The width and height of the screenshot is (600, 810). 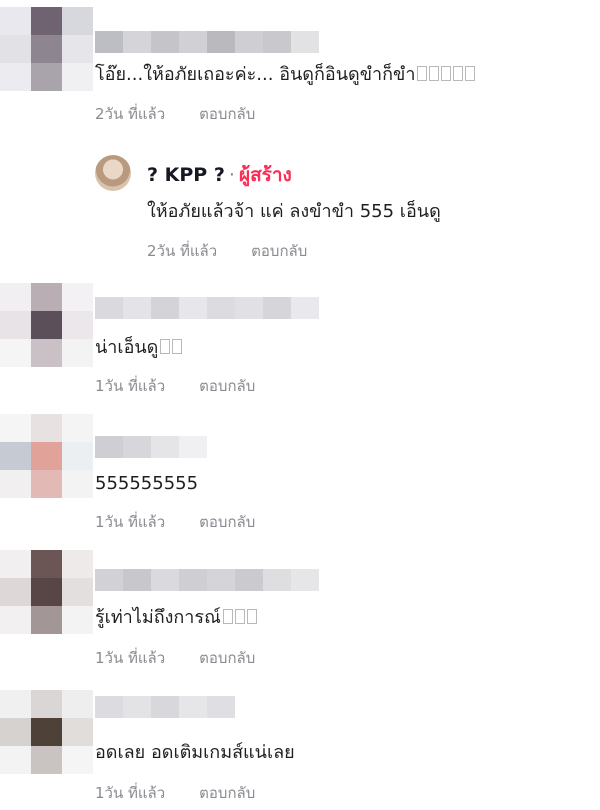 What do you see at coordinates (182, 251) in the screenshot?
I see `reply-time: 2วัน ที่แล้ว` at bounding box center [182, 251].